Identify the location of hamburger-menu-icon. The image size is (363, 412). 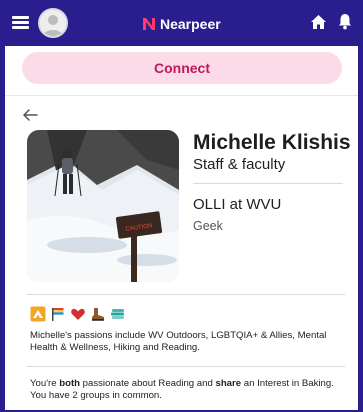
(20, 22).